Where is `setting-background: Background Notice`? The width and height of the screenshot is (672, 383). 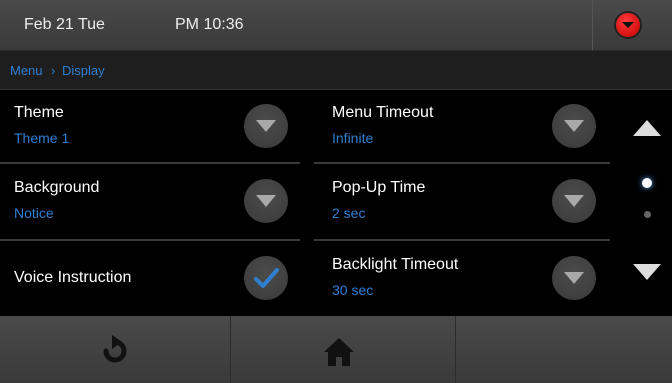 setting-background: Background Notice is located at coordinates (145, 202).